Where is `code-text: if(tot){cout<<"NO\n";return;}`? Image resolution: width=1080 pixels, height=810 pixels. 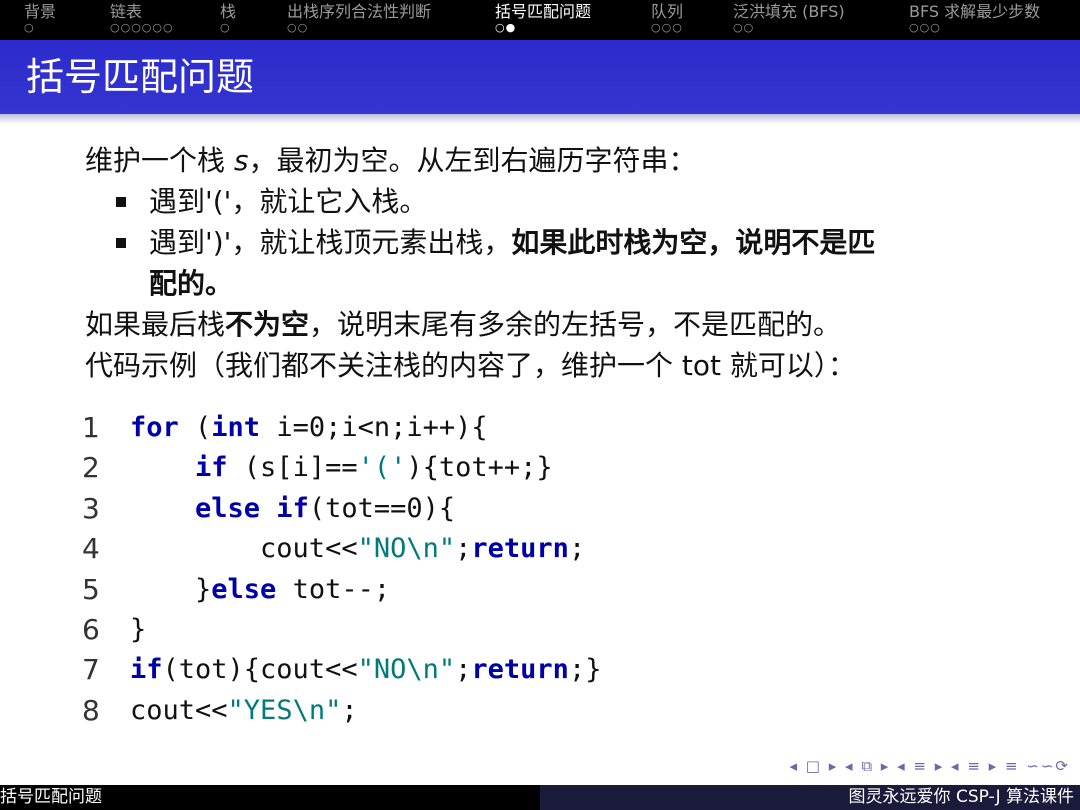
code-text: if(tot){cout<<"NO\n";return;} is located at coordinates (365, 670).